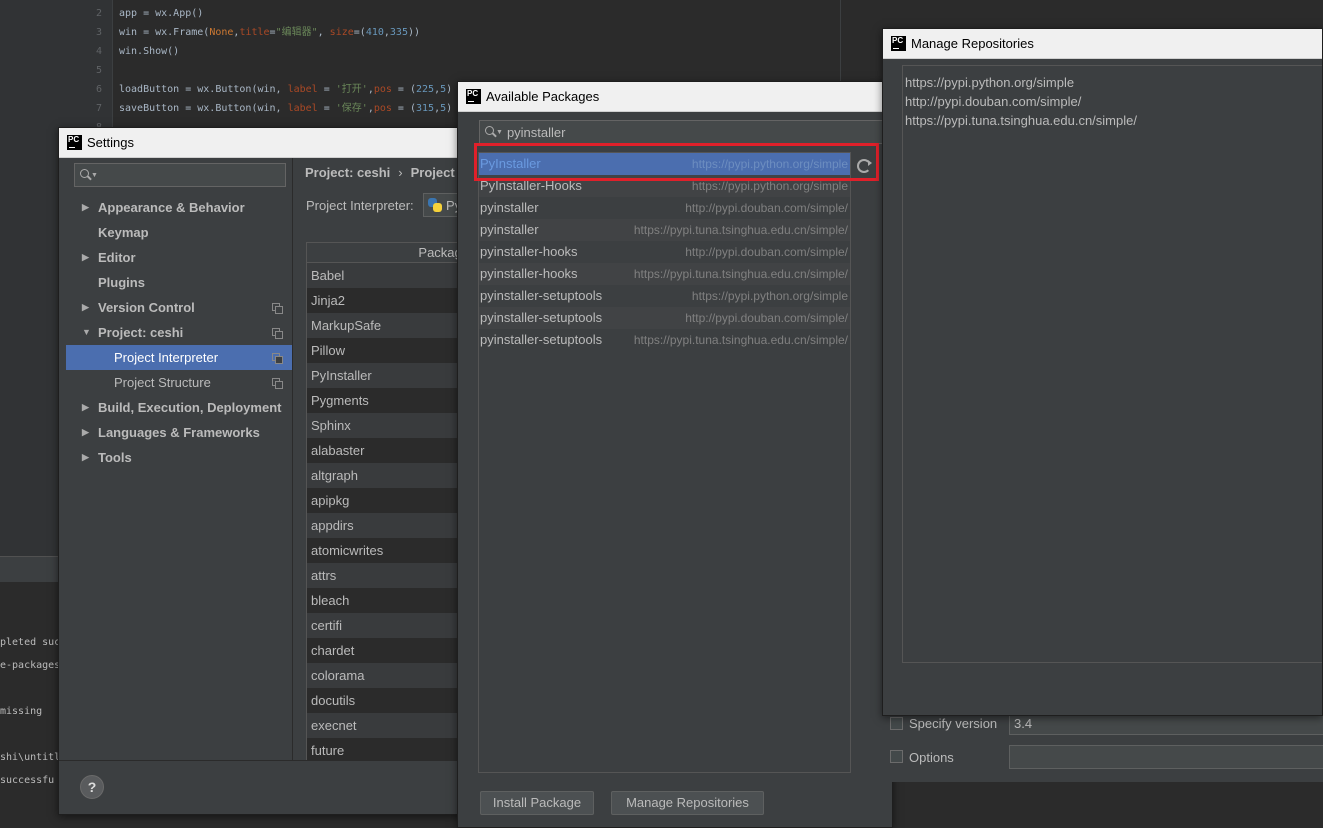 This screenshot has height=828, width=1323. I want to click on settings-search-input: ▼, so click(180, 175).